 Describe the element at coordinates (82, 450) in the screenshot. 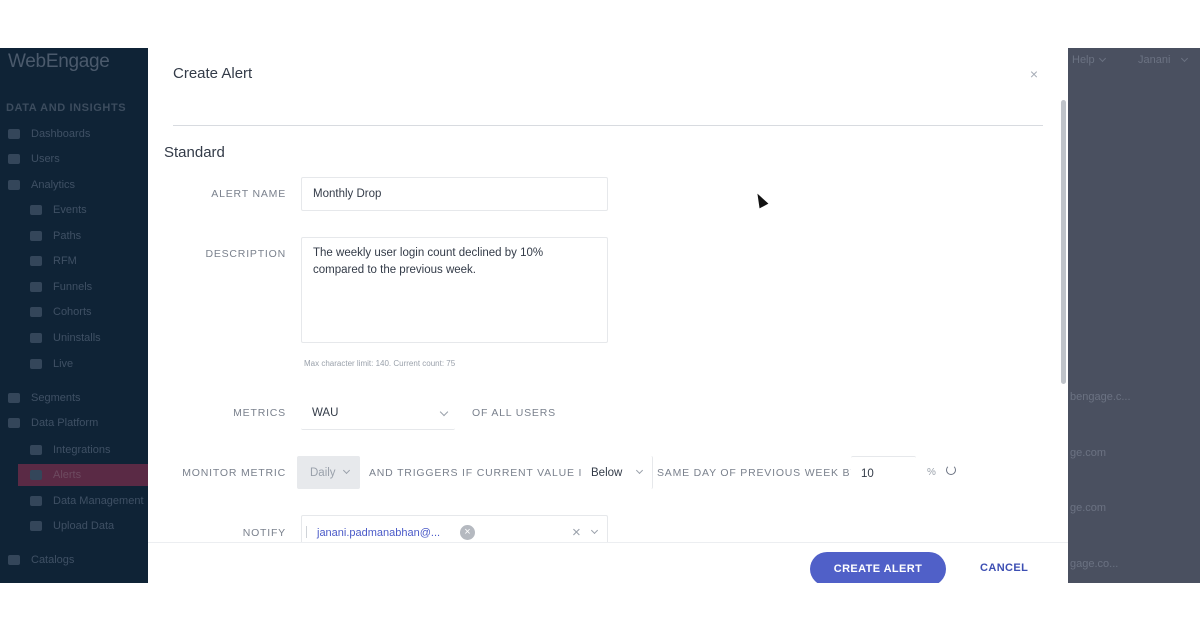

I see `sidebar-item-label: Integrations` at that location.